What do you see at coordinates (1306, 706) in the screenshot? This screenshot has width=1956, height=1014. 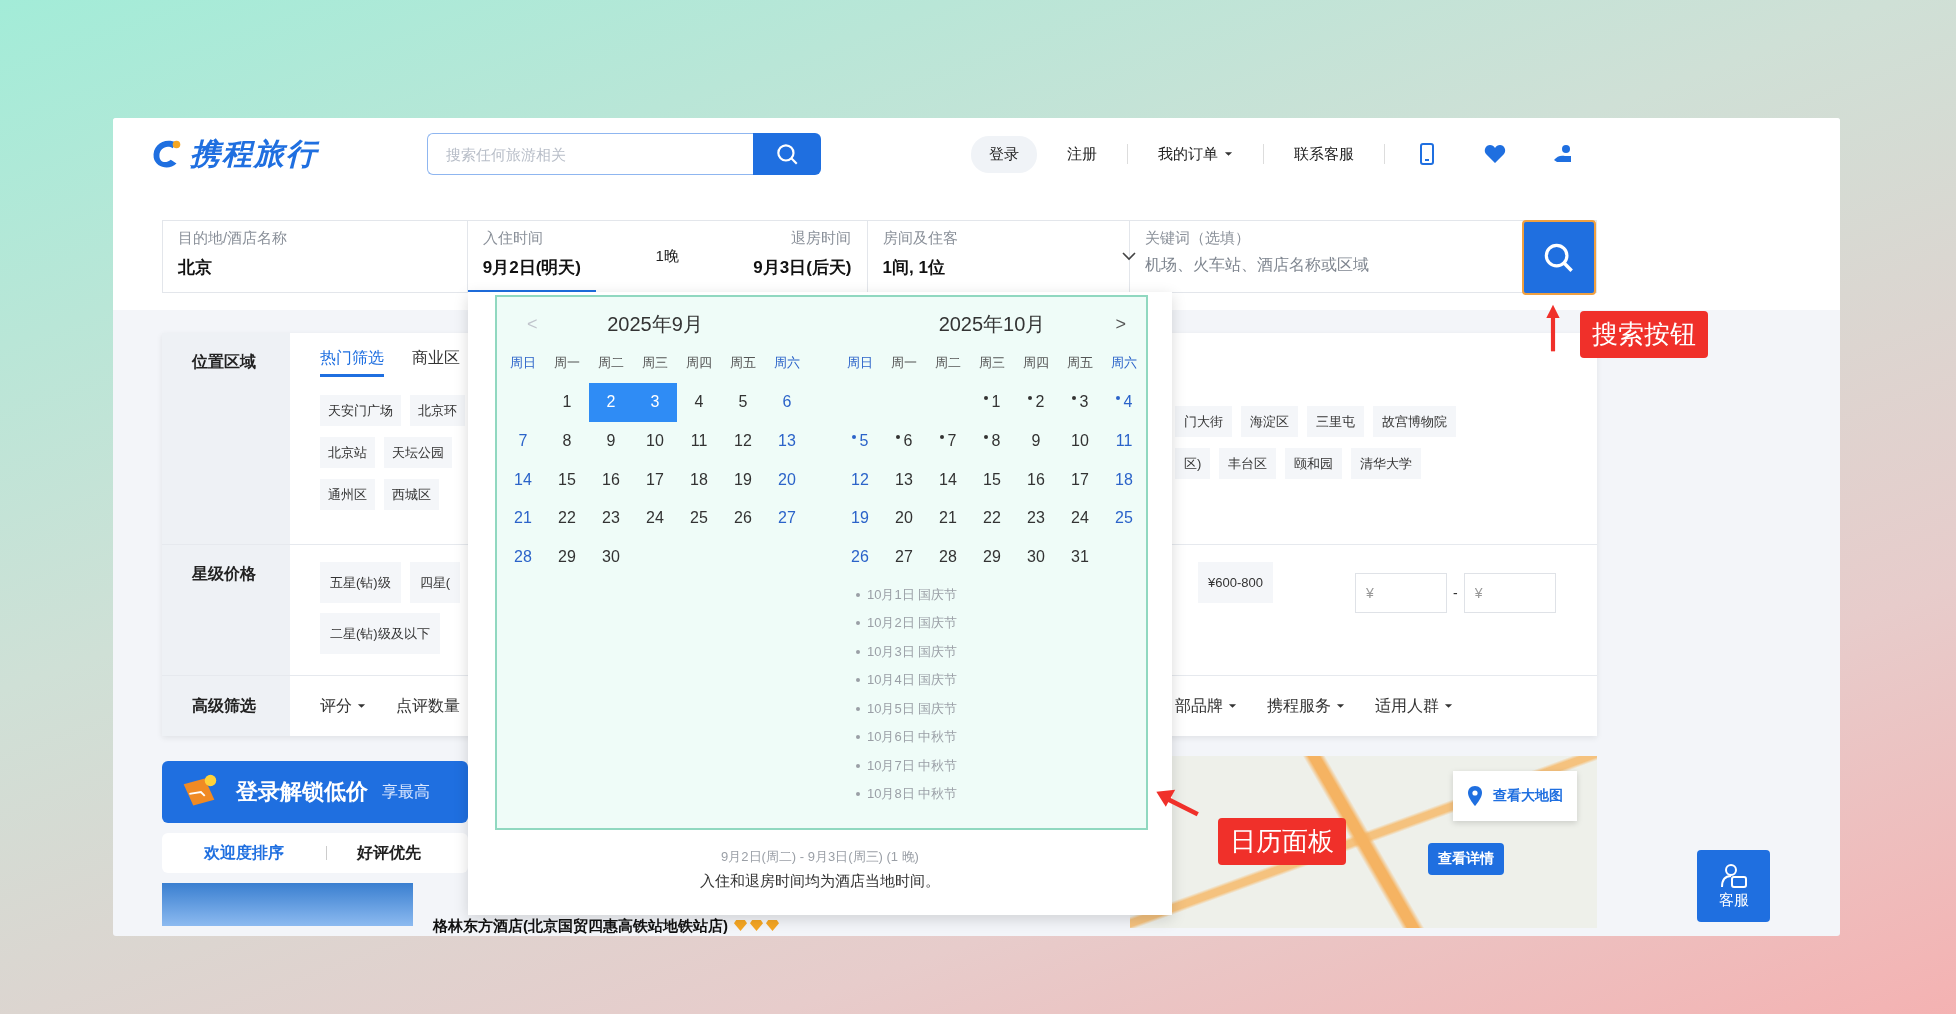 I see `filter-dropdown: 携程服务` at bounding box center [1306, 706].